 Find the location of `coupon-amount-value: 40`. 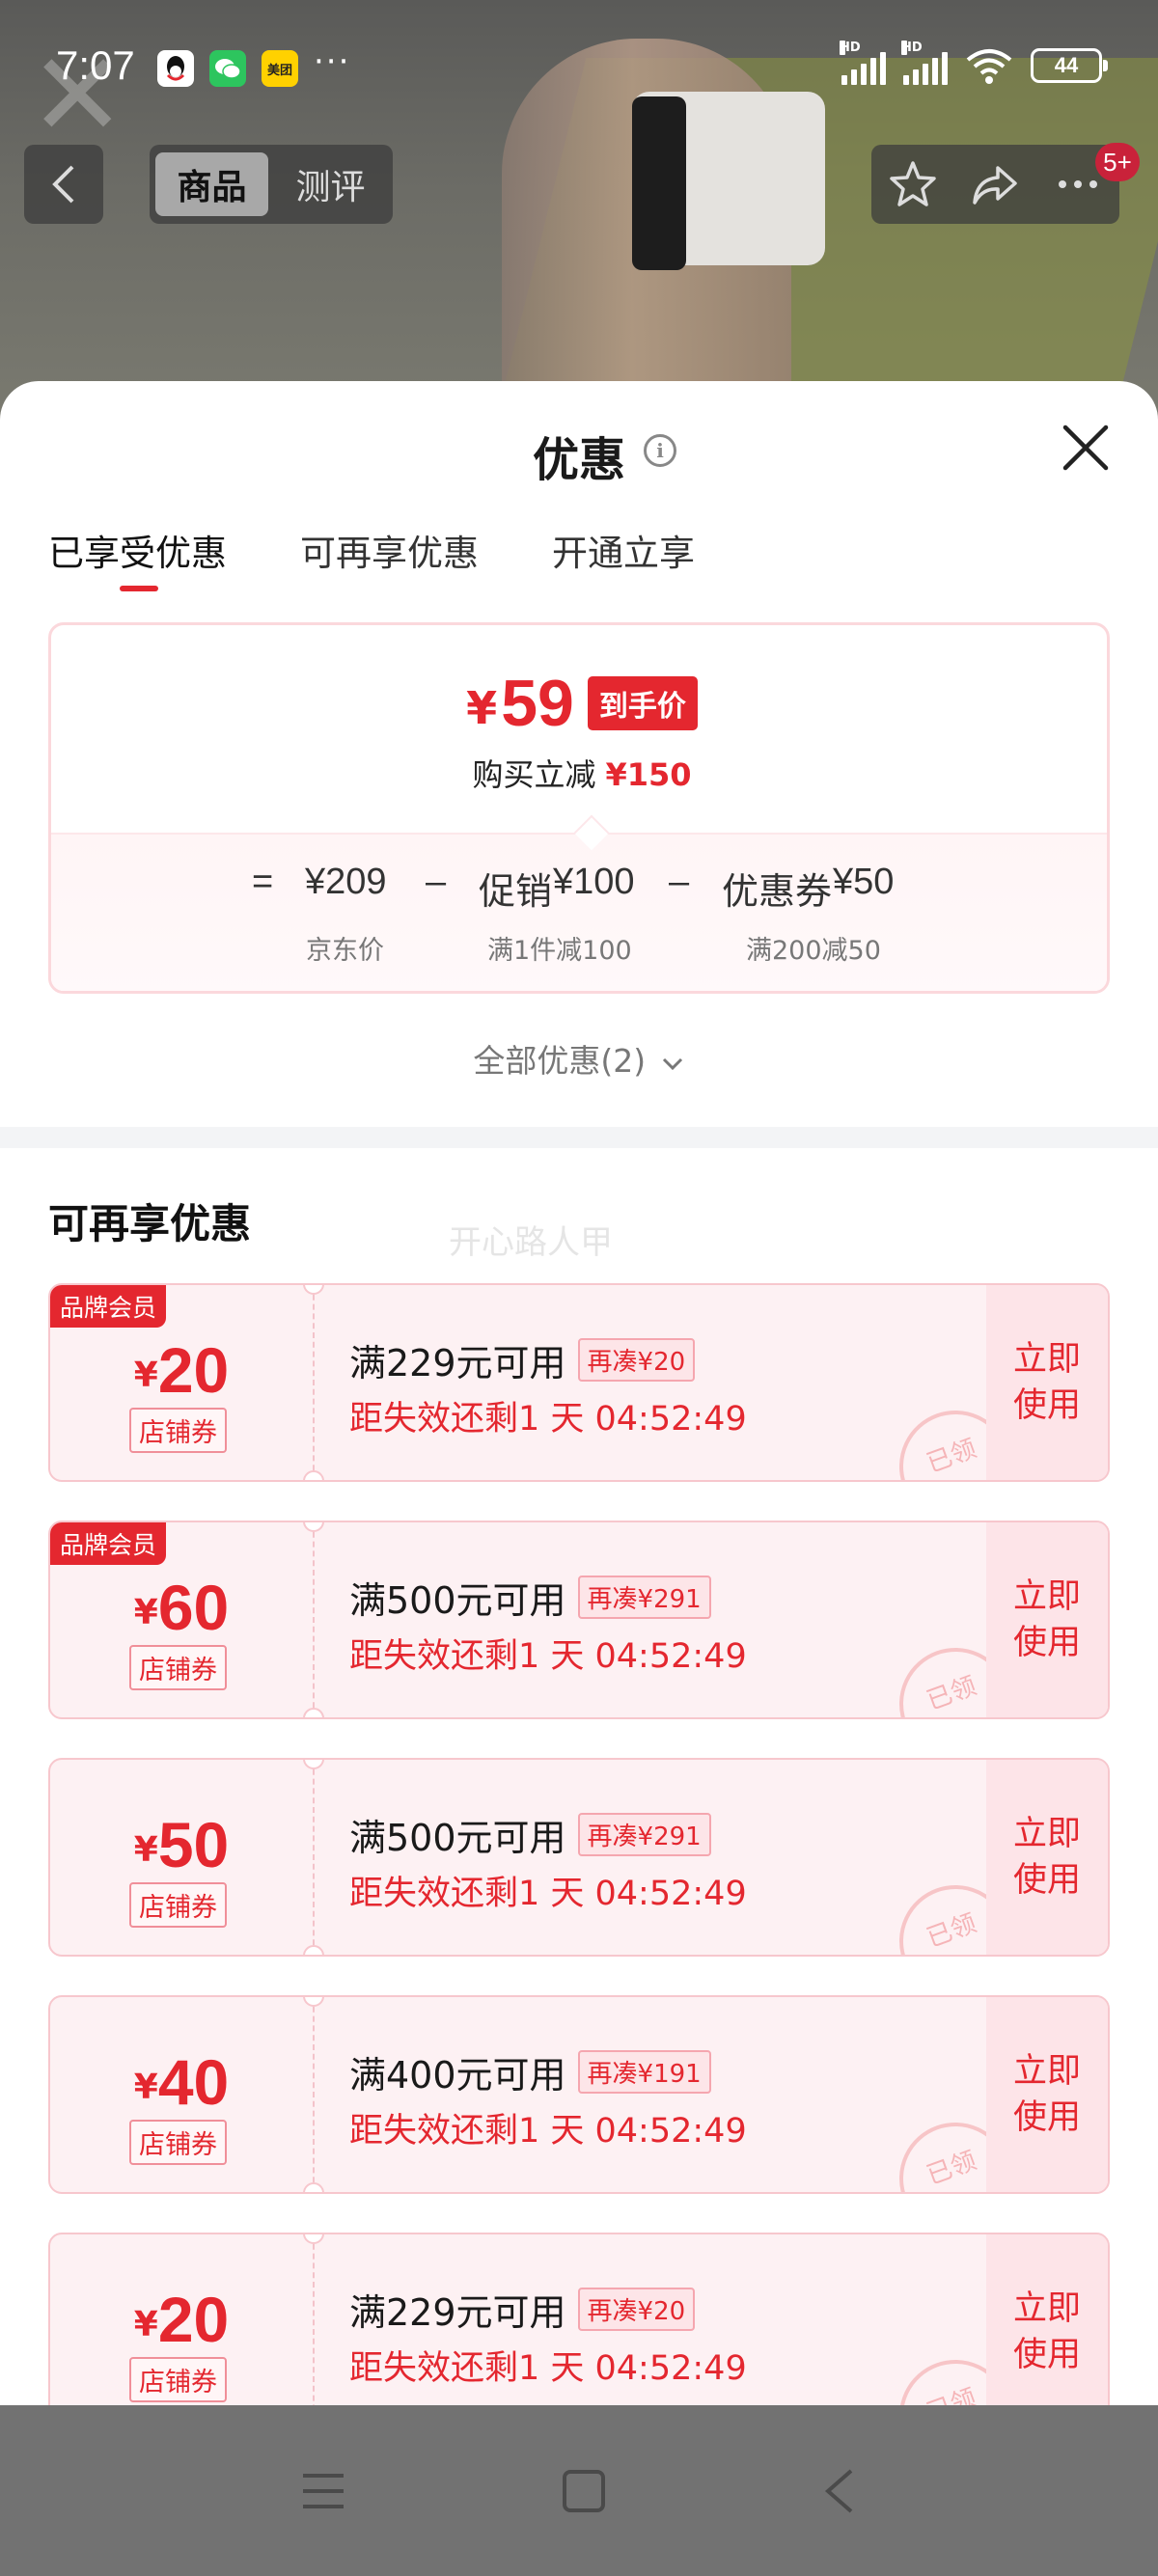

coupon-amount-value: 40 is located at coordinates (193, 2082).